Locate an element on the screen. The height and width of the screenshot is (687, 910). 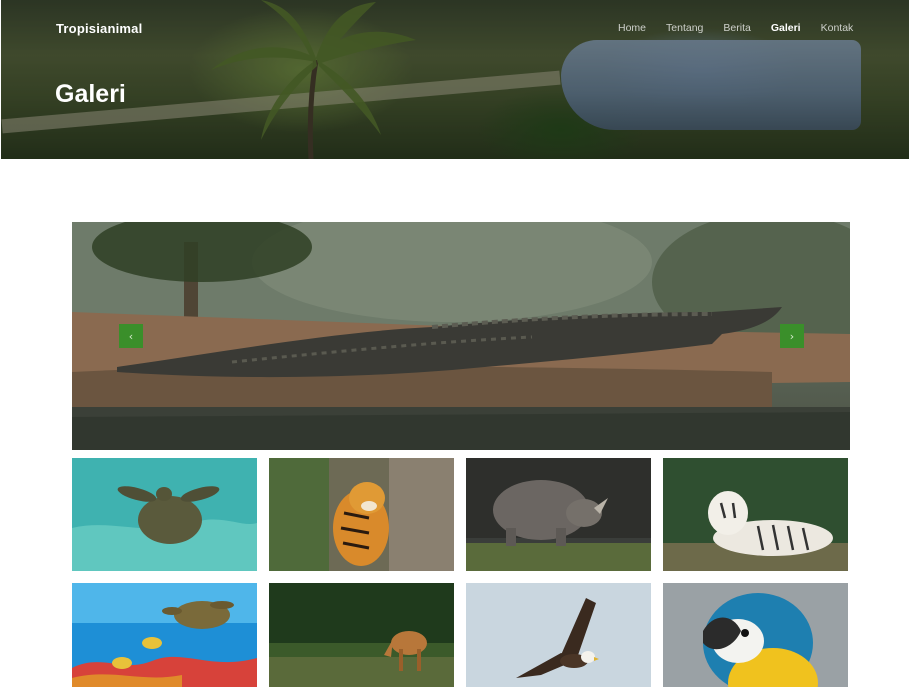
gallery-item-white-tiger is located at coordinates (755, 514).